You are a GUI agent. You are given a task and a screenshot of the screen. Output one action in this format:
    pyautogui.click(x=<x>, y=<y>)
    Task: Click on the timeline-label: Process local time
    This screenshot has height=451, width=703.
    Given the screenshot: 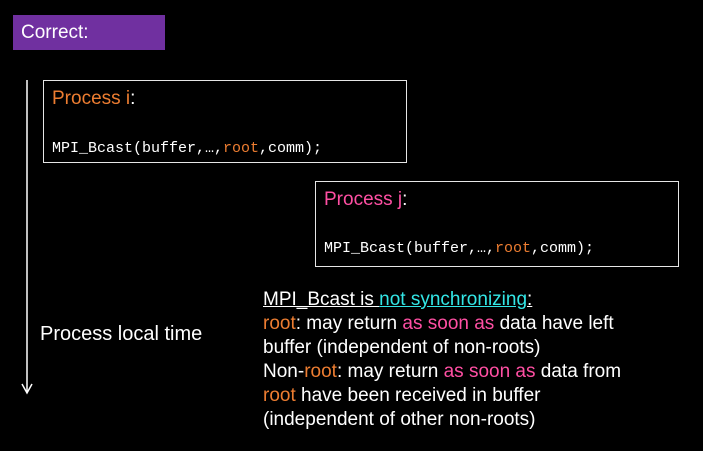 What is the action you would take?
    pyautogui.click(x=121, y=334)
    